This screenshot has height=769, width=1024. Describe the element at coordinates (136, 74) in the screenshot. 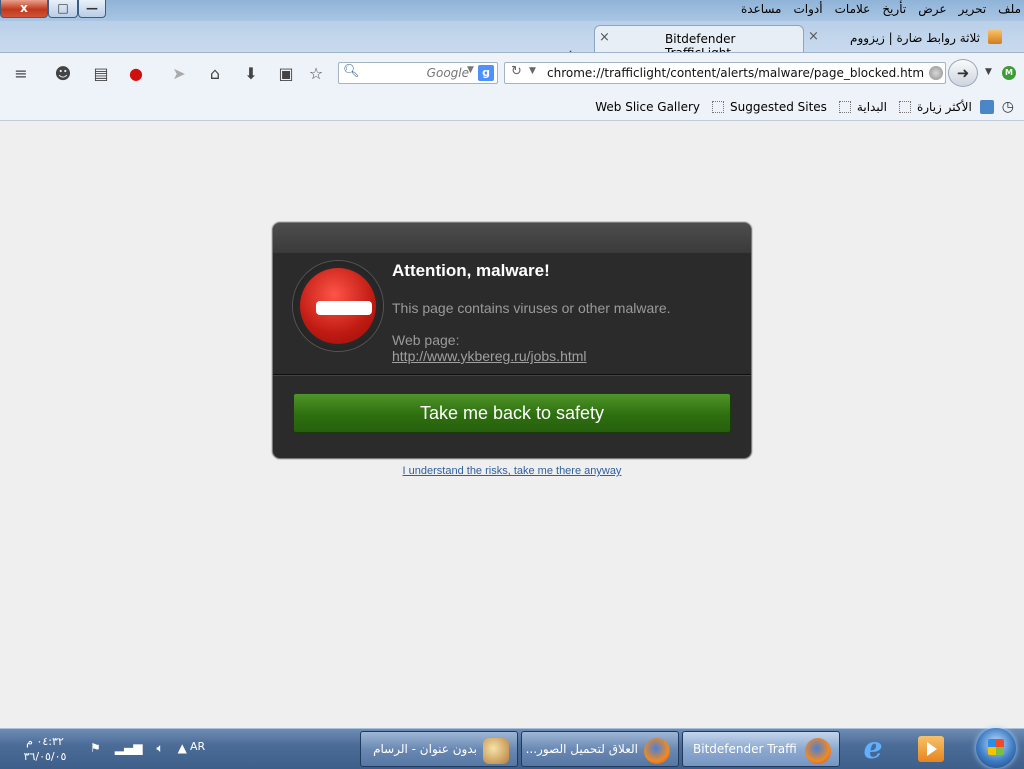

I see `record-icon: ●` at that location.